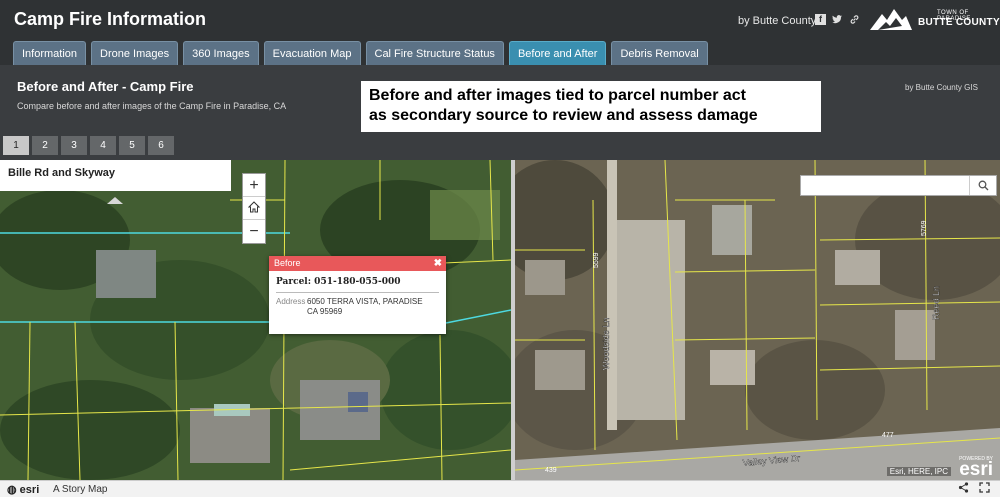  I want to click on location-label: Bille Rd and Skyway, so click(61, 173).